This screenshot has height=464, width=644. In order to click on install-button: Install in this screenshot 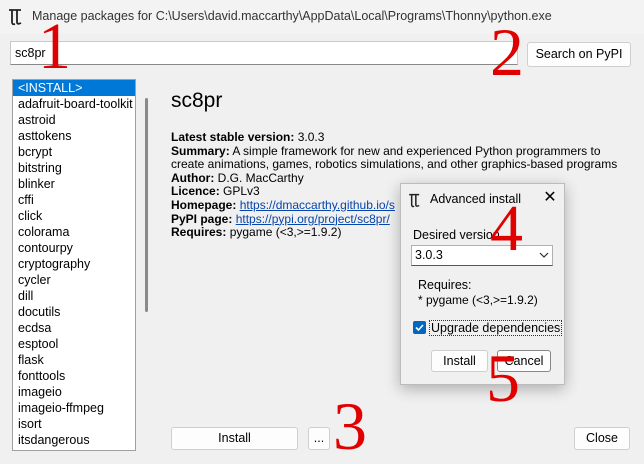, I will do `click(234, 438)`.